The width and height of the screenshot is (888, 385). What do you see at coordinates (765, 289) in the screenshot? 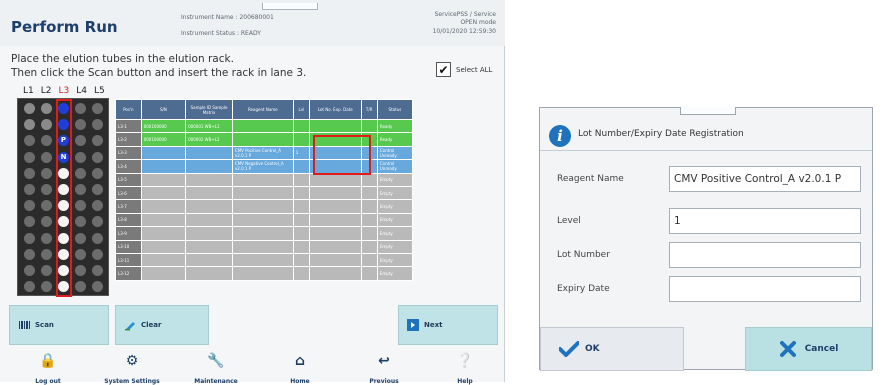
I see `expiry-date-field` at bounding box center [765, 289].